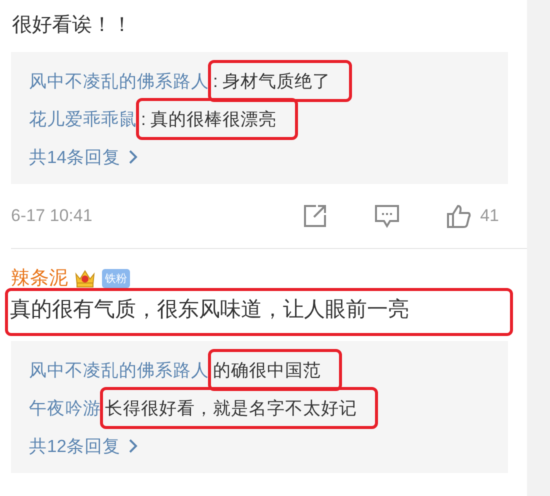  What do you see at coordinates (261, 446) in the screenshot?
I see `more-replies-link: 共12条回复` at bounding box center [261, 446].